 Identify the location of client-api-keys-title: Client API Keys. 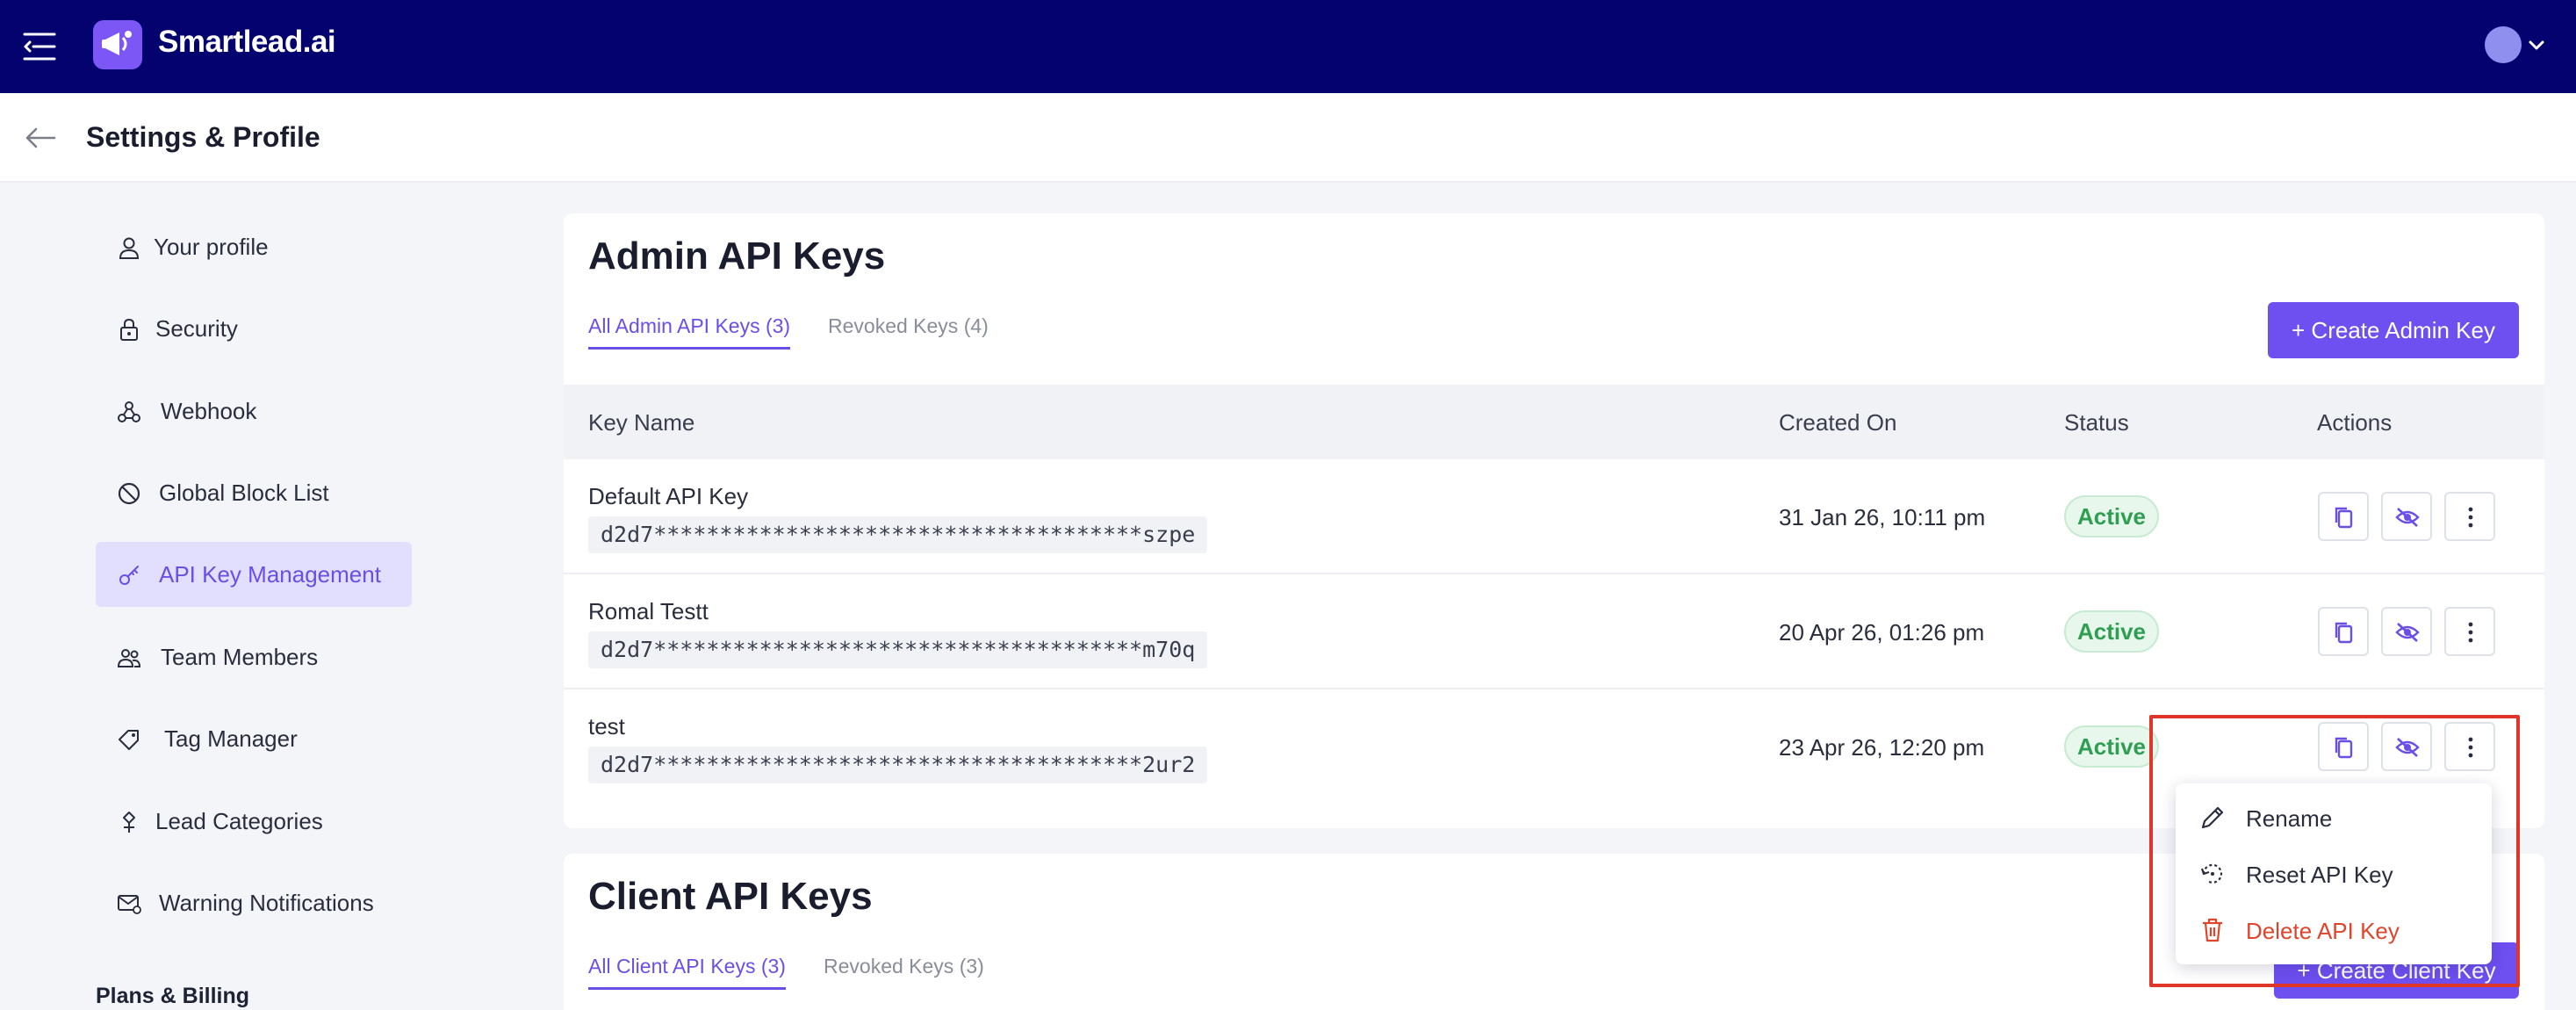
(730, 896).